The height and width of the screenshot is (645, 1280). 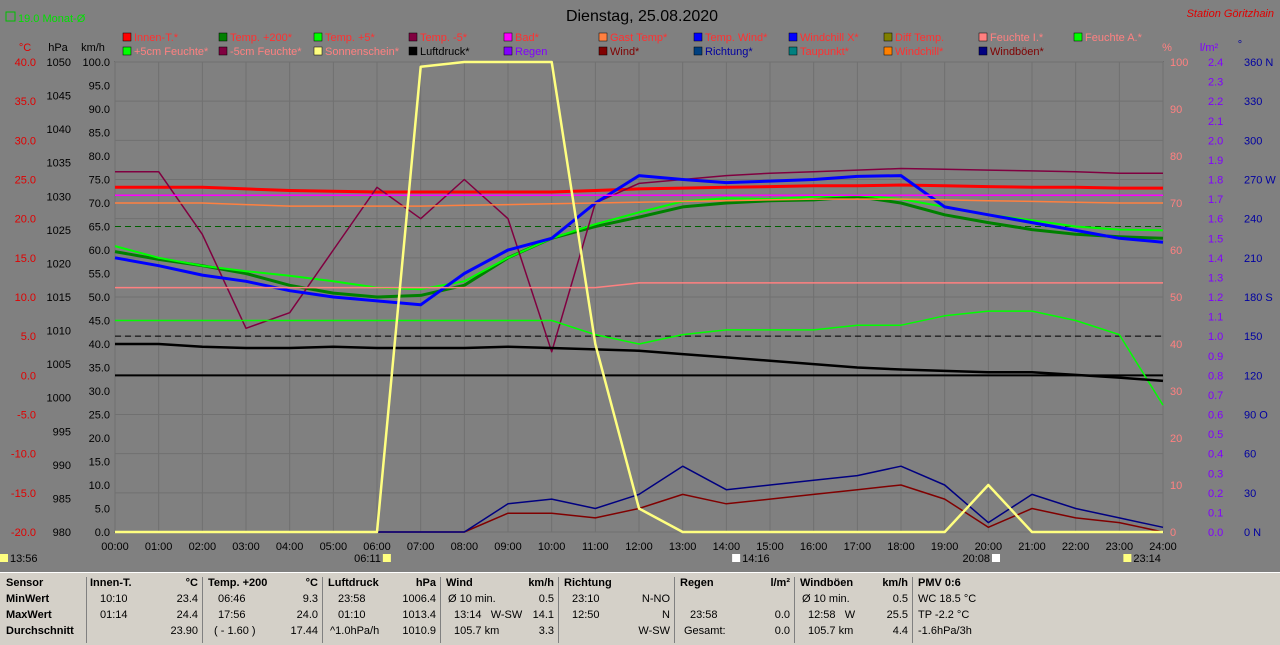 What do you see at coordinates (639, 547) in the screenshot?
I see `time-tick-label: 12:00` at bounding box center [639, 547].